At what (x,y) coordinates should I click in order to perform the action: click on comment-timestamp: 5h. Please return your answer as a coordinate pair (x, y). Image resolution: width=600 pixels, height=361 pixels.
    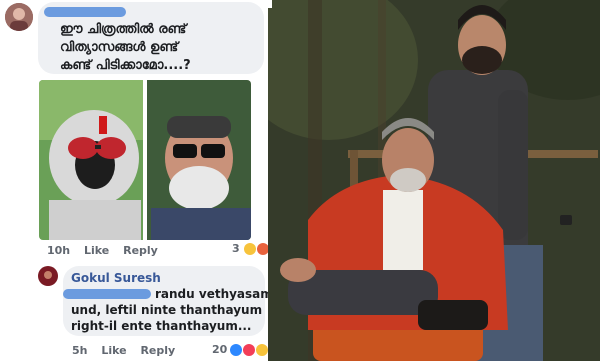
    Looking at the image, I should click on (80, 350).